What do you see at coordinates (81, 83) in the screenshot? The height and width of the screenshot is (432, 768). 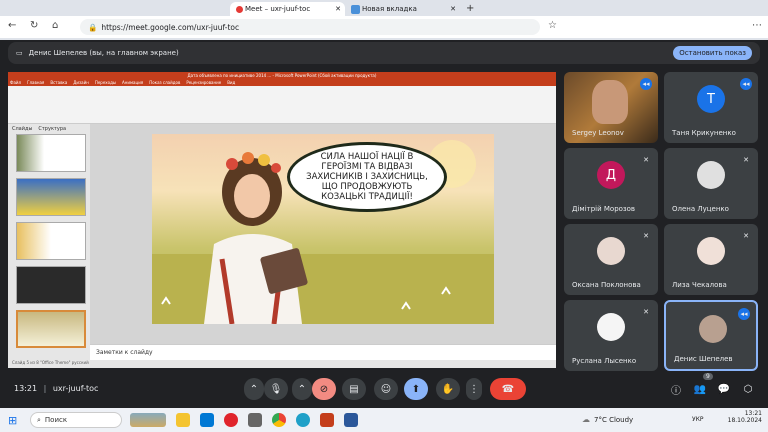 I see `ppt-menu-item: Дизайн` at bounding box center [81, 83].